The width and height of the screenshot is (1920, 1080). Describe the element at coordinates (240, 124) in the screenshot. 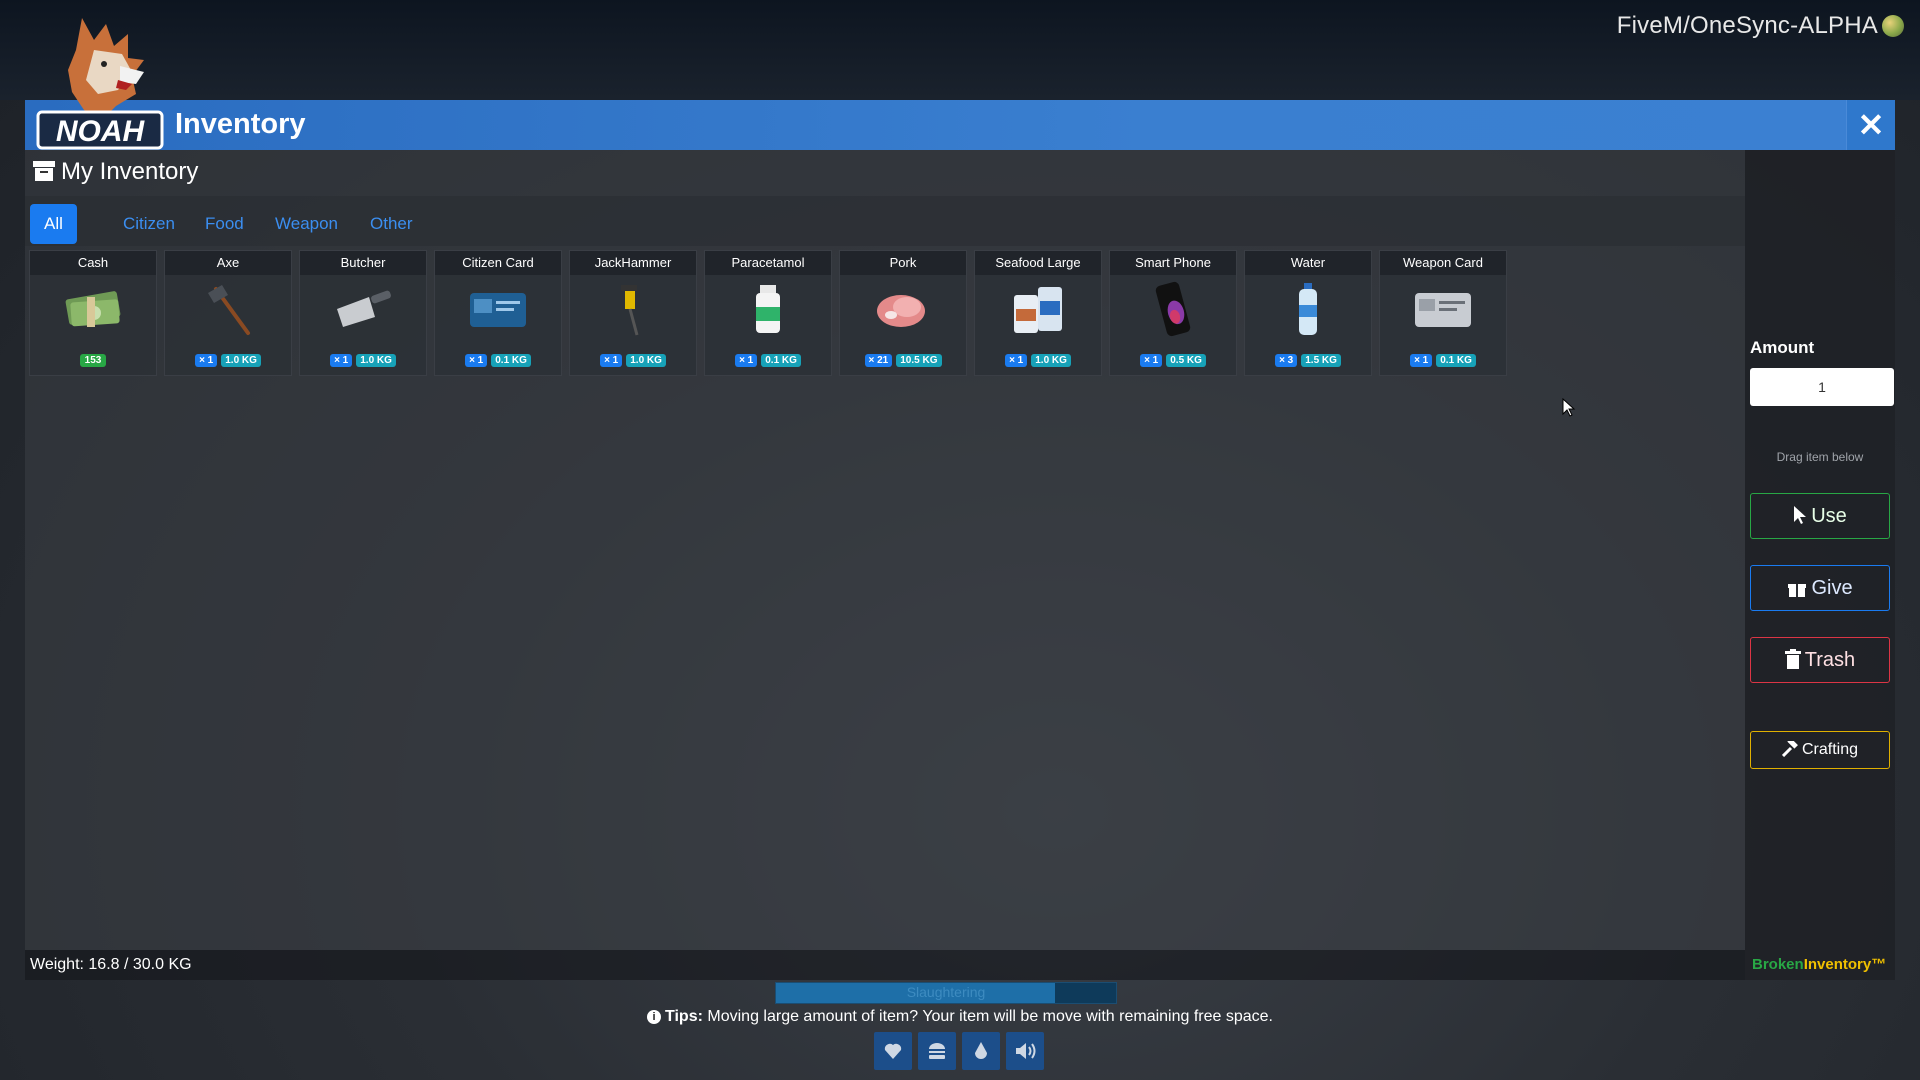

I see `window-title: Inventory` at that location.